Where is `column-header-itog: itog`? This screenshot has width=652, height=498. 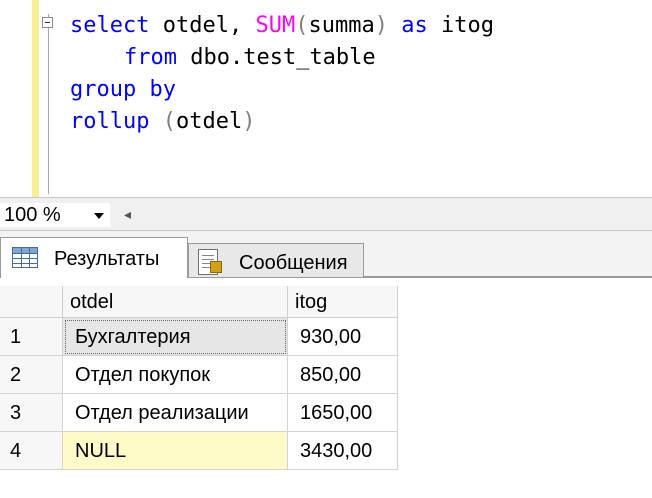
column-header-itog: itog is located at coordinates (343, 302).